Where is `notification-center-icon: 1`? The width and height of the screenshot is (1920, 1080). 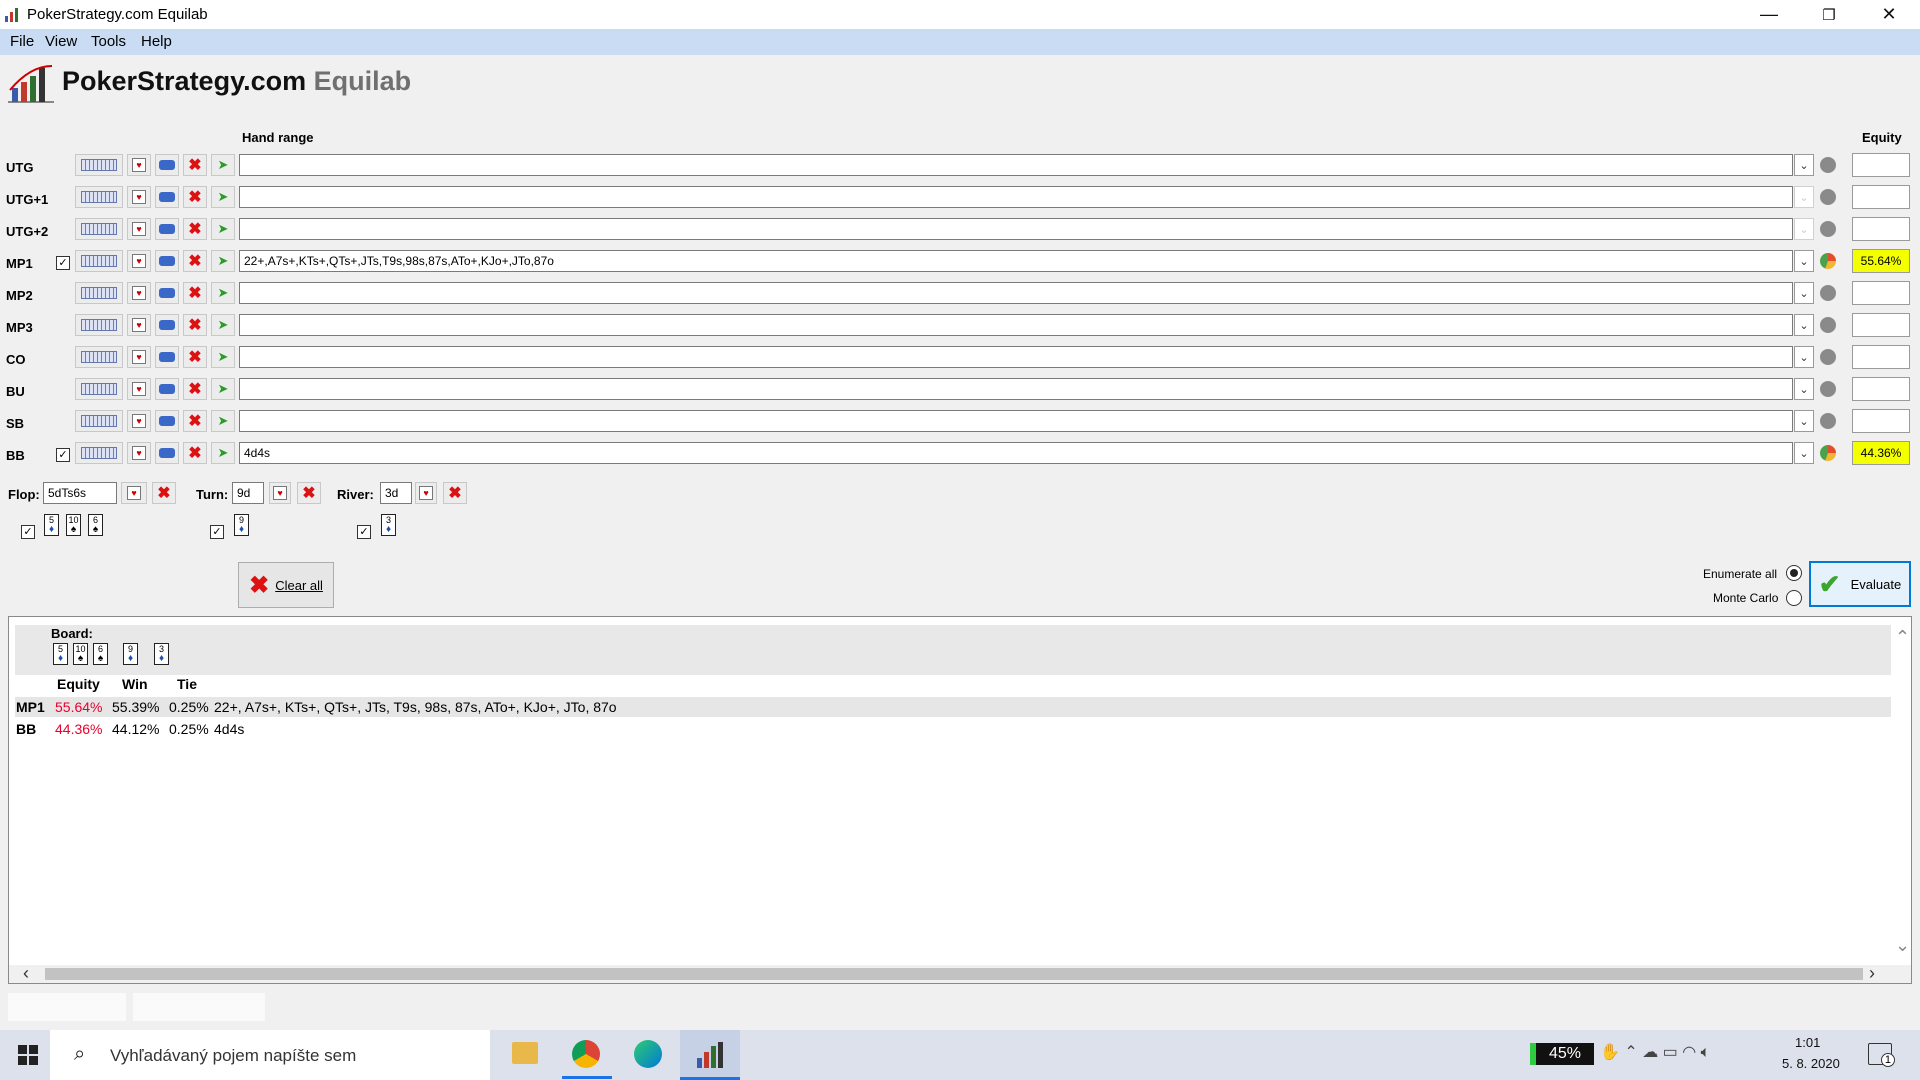 notification-center-icon: 1 is located at coordinates (1881, 1055).